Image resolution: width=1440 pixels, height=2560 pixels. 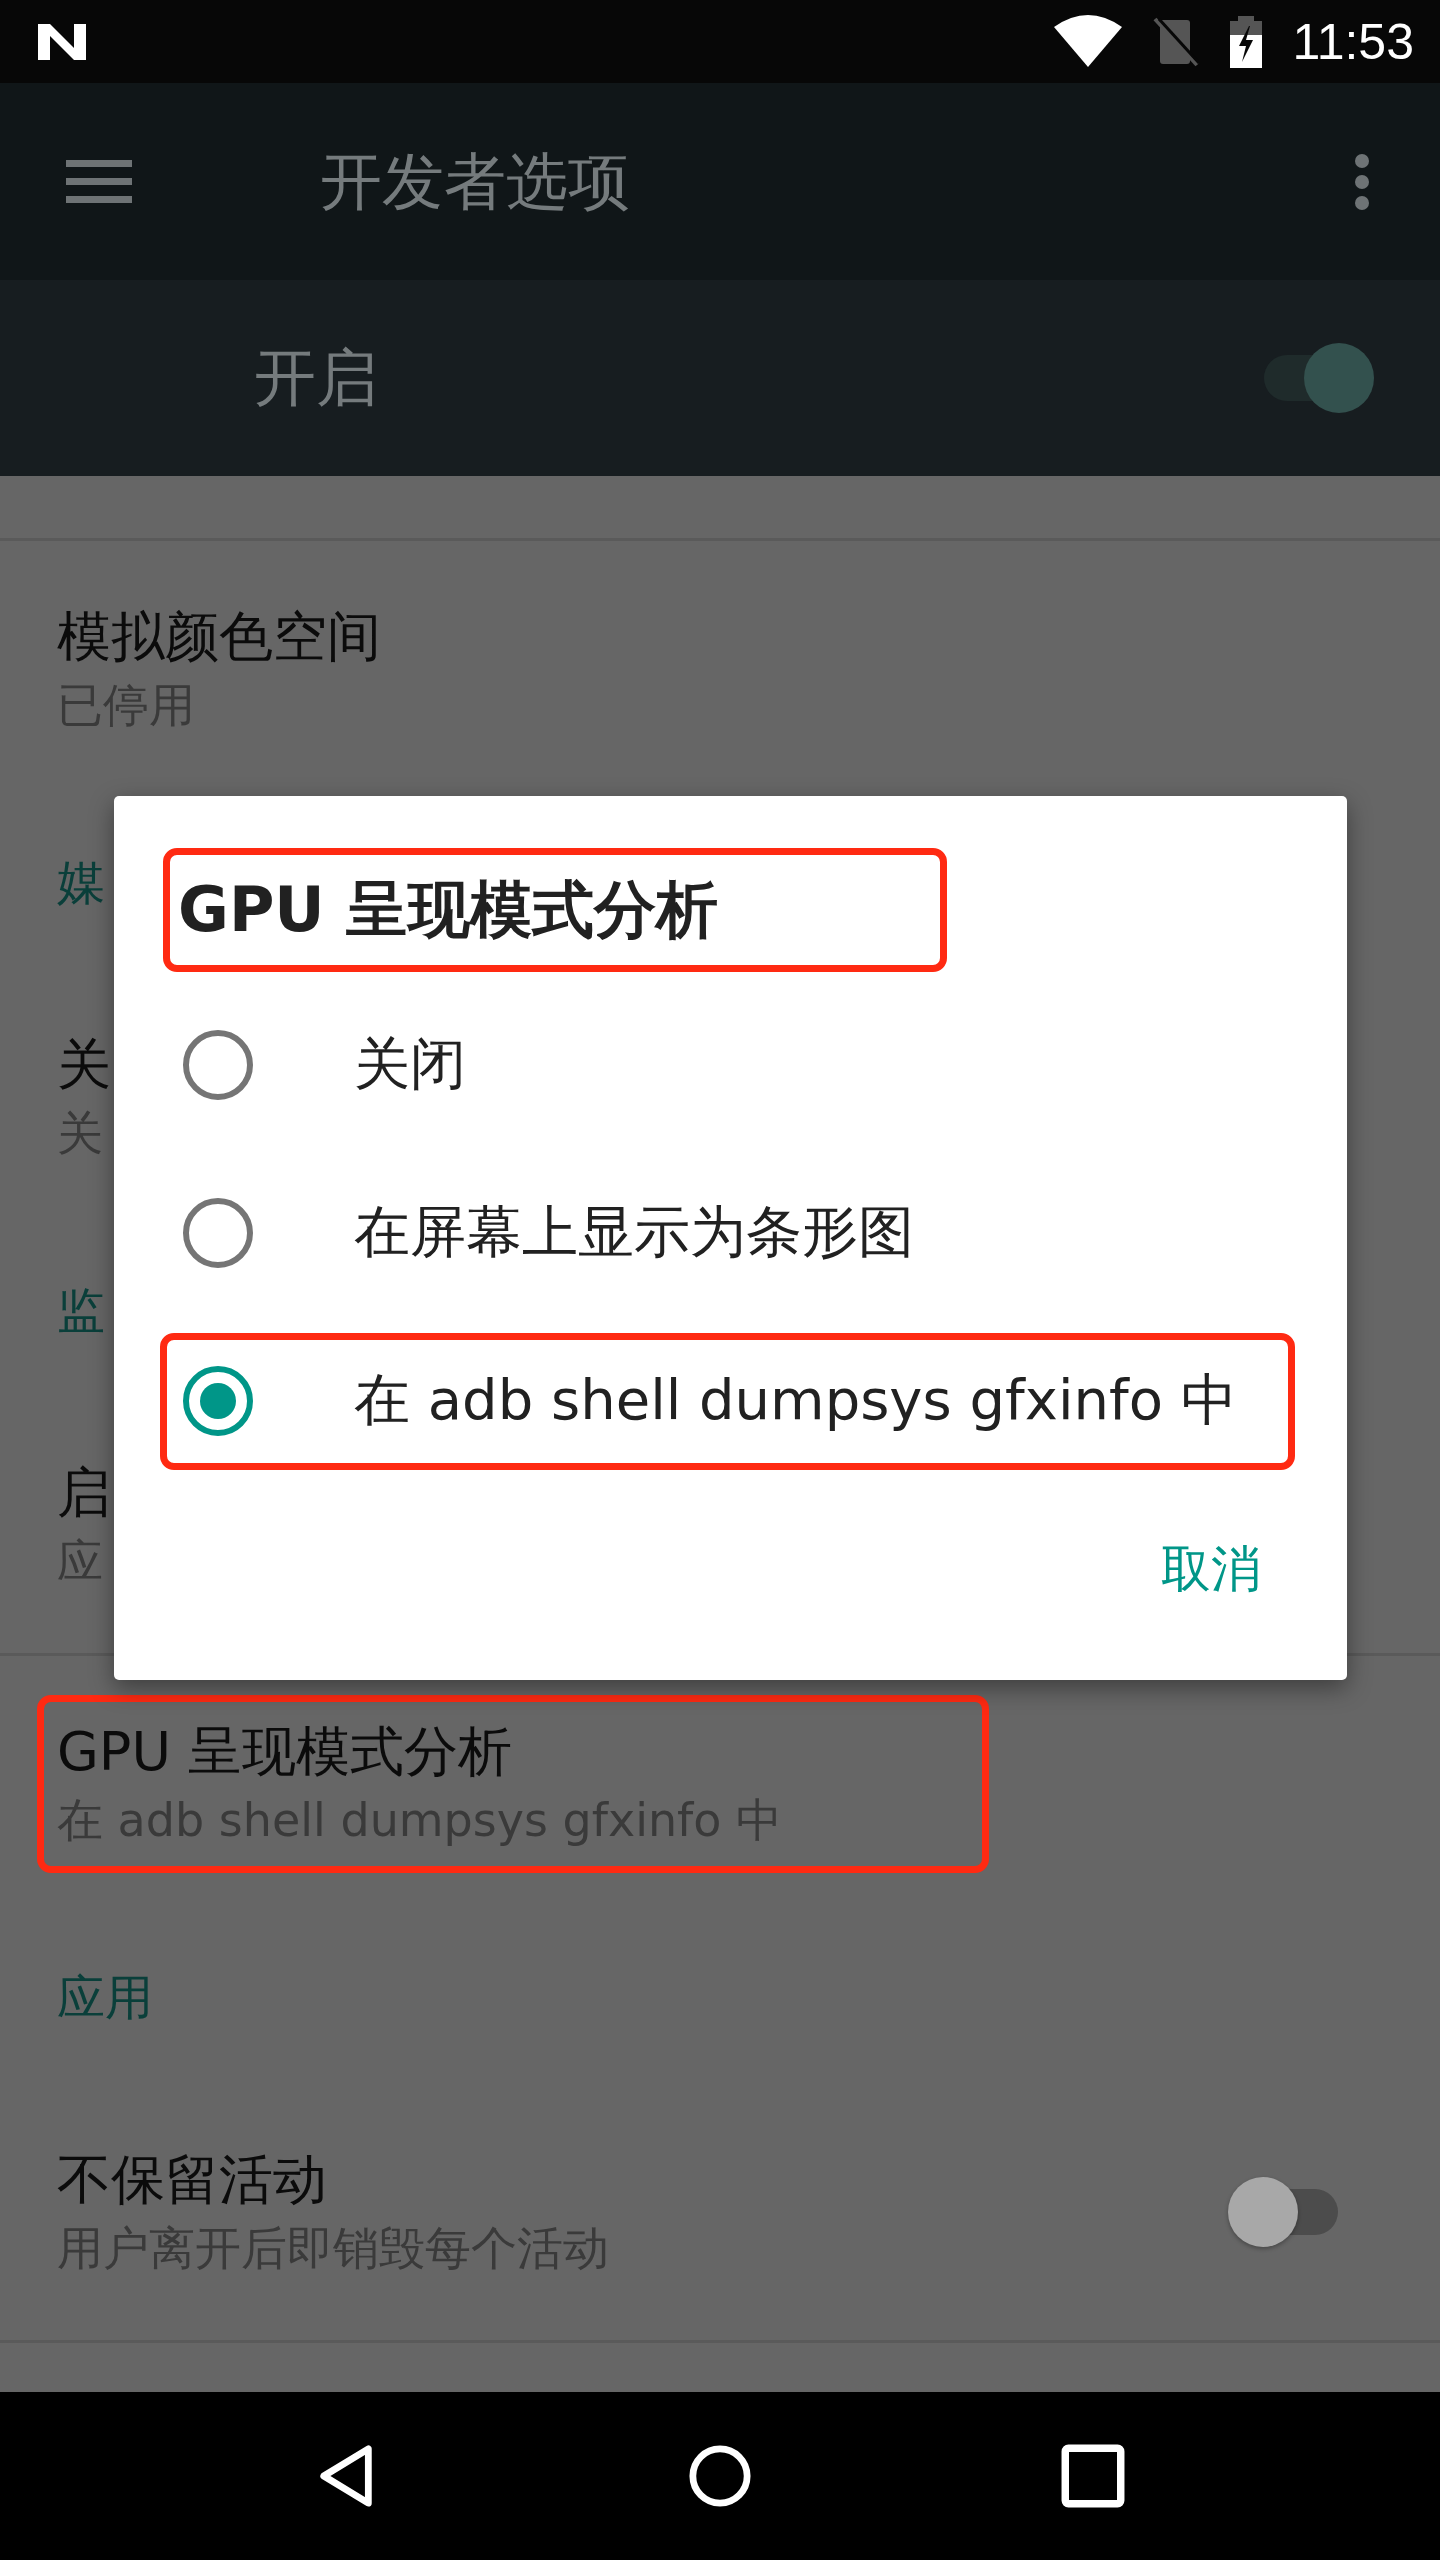 What do you see at coordinates (81, 1310) in the screenshot?
I see `section-header: 监` at bounding box center [81, 1310].